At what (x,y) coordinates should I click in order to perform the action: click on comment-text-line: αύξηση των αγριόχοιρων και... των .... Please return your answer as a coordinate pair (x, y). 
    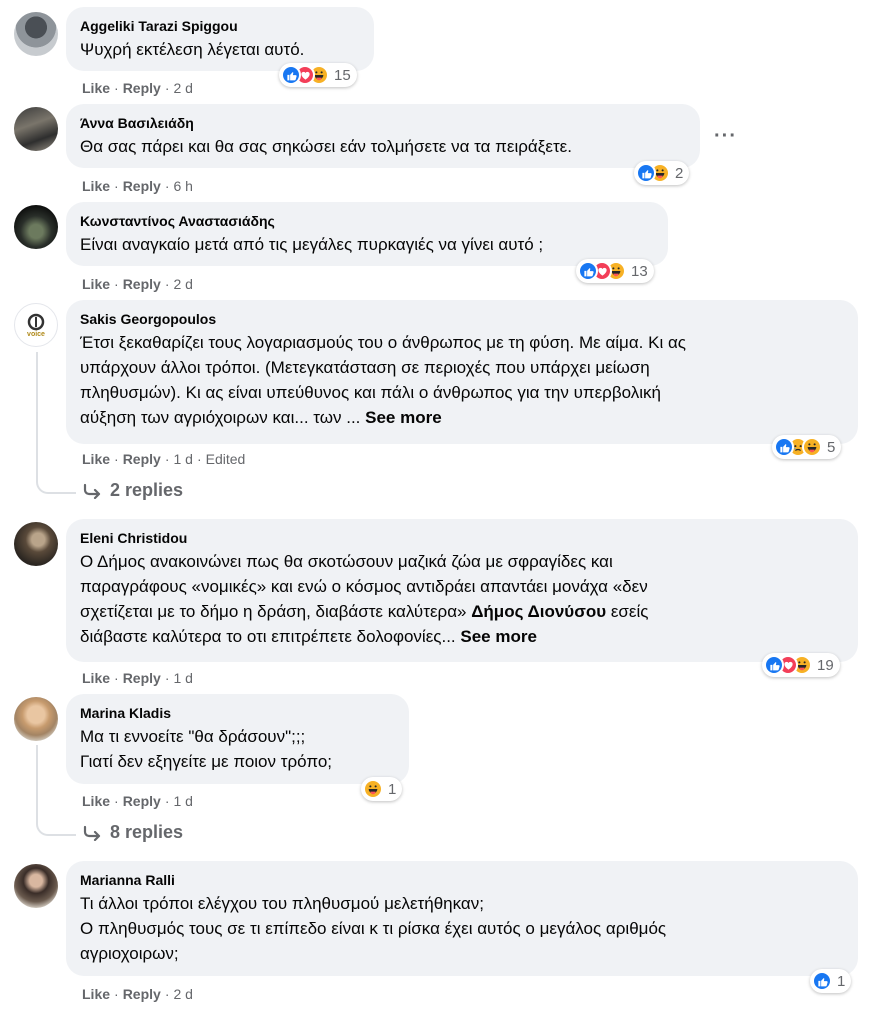
    Looking at the image, I should click on (223, 417).